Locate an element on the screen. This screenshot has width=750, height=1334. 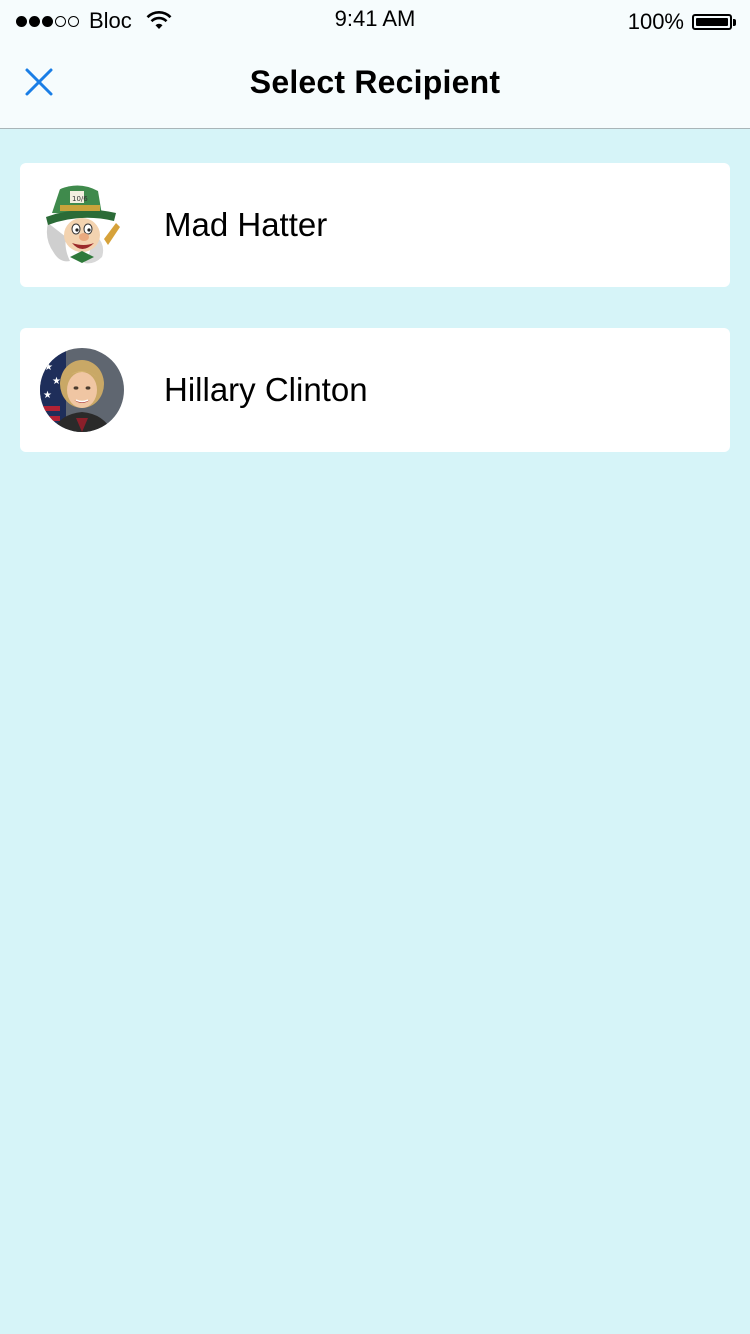
navigation-bar: Select Recipient is located at coordinates (375, 84).